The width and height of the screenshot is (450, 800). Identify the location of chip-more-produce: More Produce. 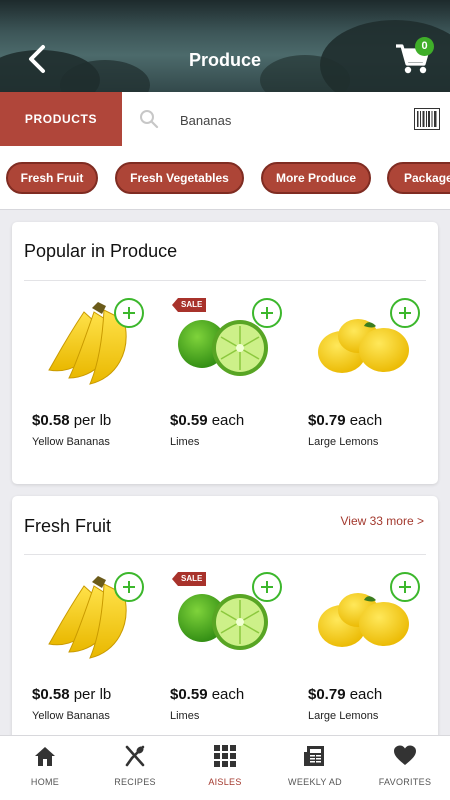
(316, 178).